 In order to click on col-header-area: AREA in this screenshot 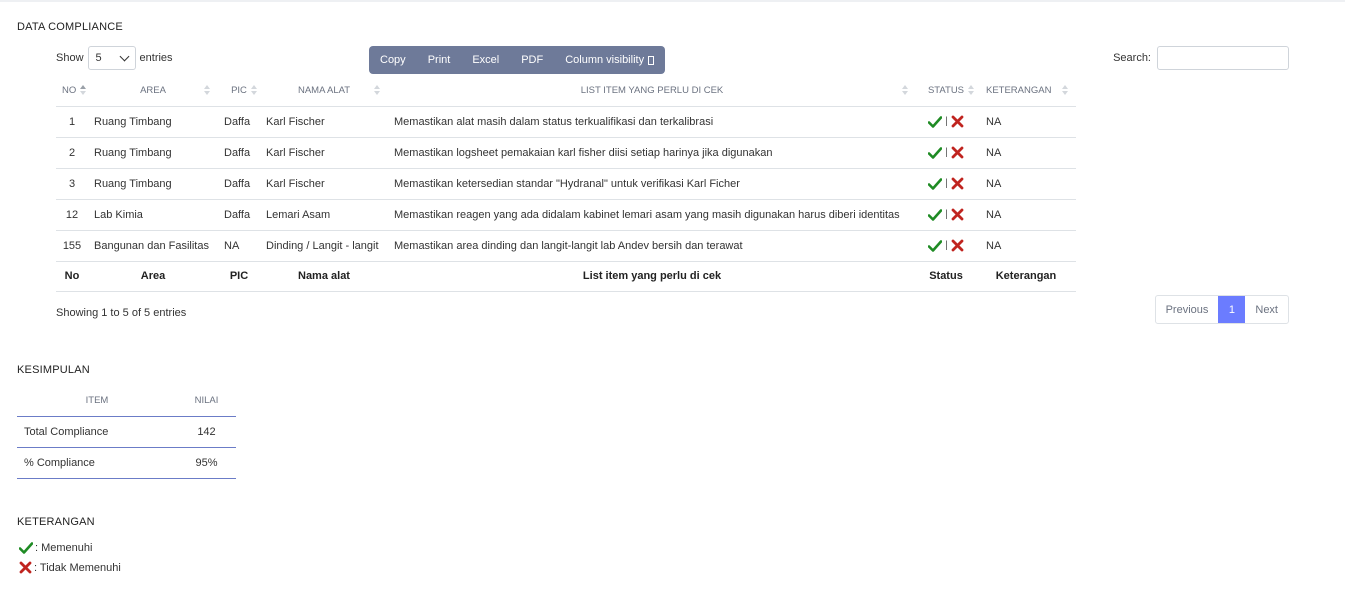, I will do `click(153, 91)`.